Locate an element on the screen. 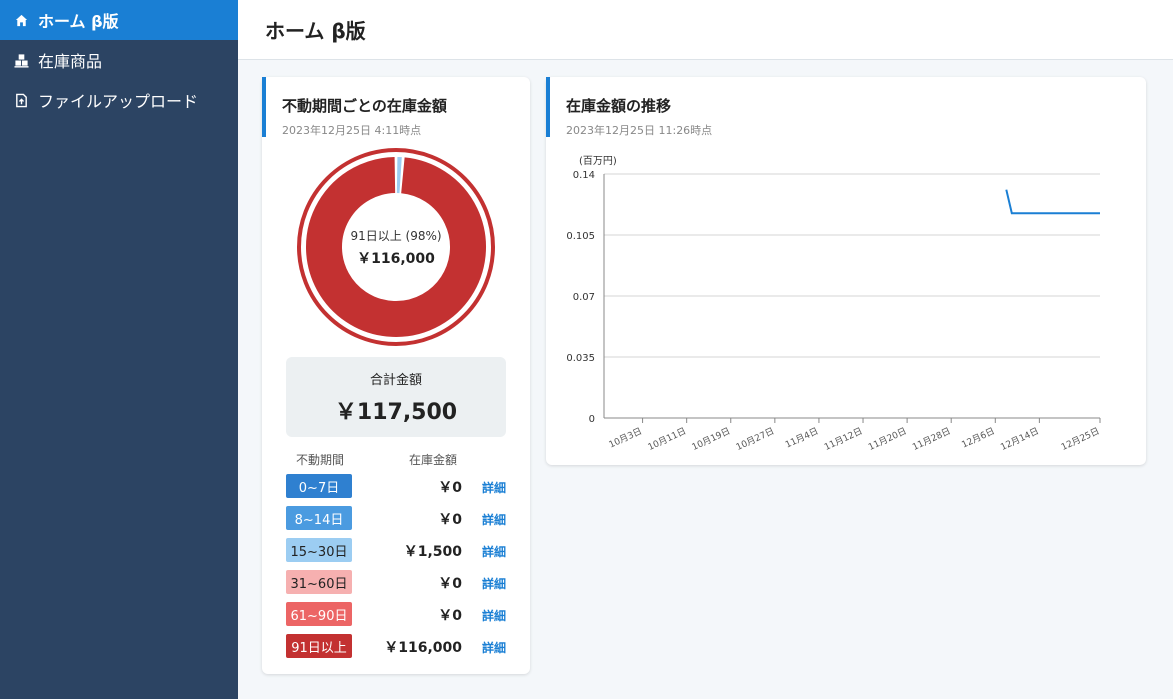 Image resolution: width=1173 pixels, height=699 pixels. column-header-amount: 在庫金額 is located at coordinates (433, 460).